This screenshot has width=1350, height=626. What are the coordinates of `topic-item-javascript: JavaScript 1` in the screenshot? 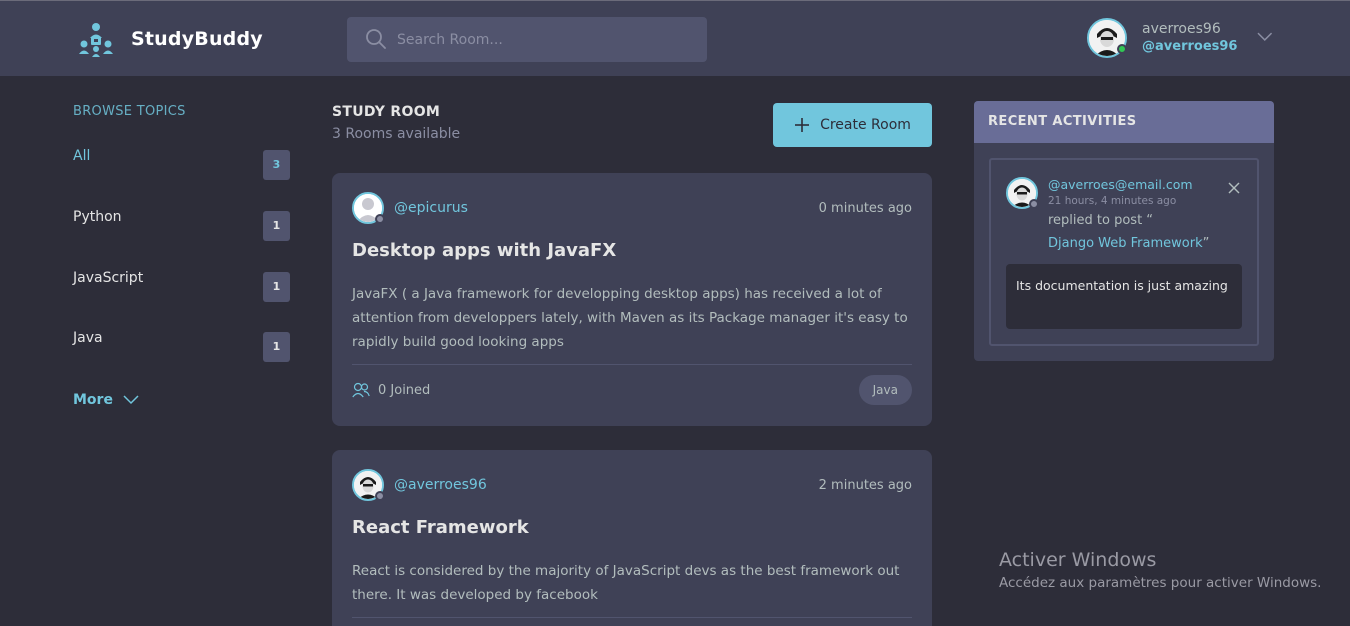 It's located at (181, 286).